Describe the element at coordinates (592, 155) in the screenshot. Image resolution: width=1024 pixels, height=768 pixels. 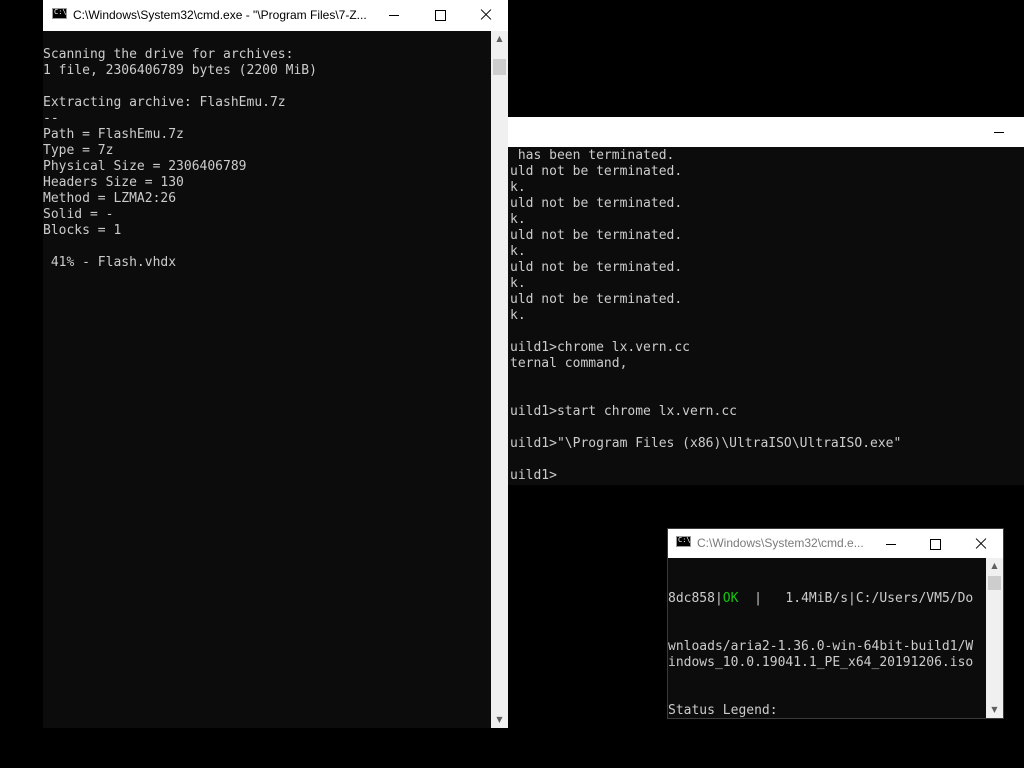
I see `console-line: has been terminated.` at that location.